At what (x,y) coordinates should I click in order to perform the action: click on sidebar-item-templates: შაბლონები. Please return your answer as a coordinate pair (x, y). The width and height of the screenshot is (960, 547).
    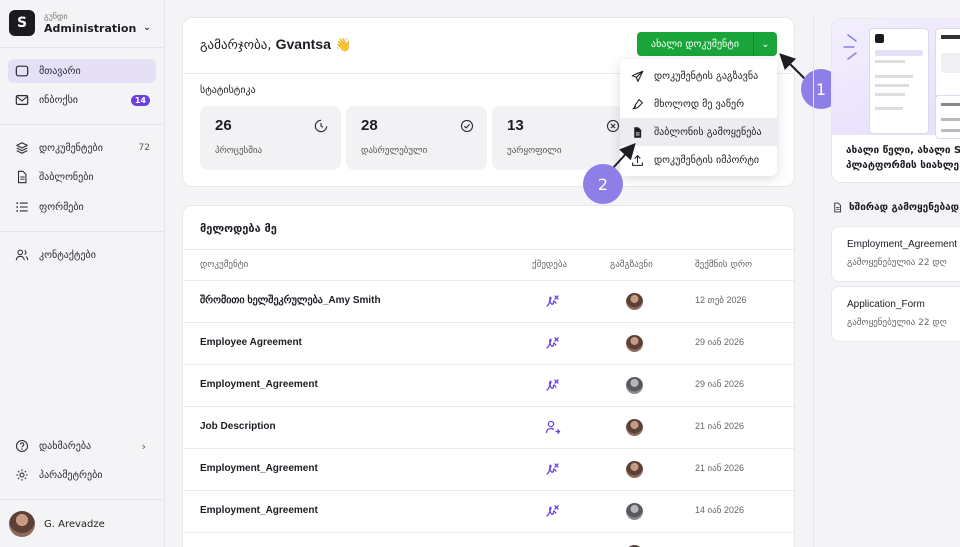
    Looking at the image, I should click on (82, 177).